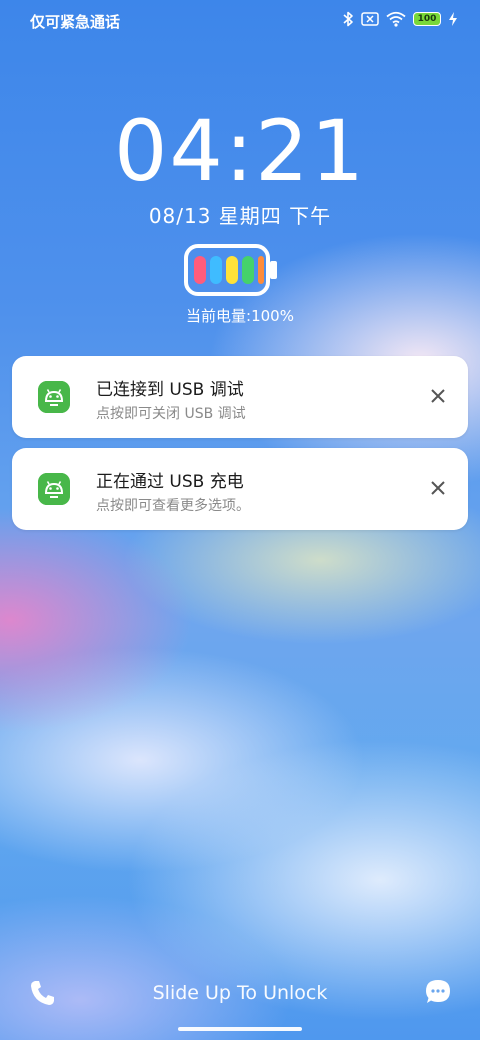 The height and width of the screenshot is (1040, 480). I want to click on message-icon, so click(438, 992).